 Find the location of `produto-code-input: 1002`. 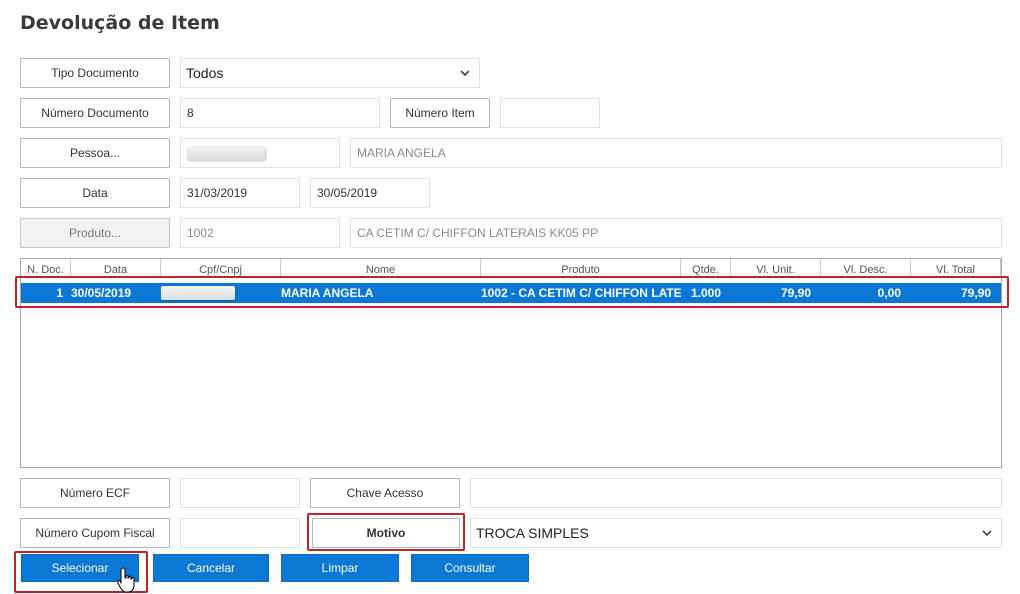

produto-code-input: 1002 is located at coordinates (260, 233).